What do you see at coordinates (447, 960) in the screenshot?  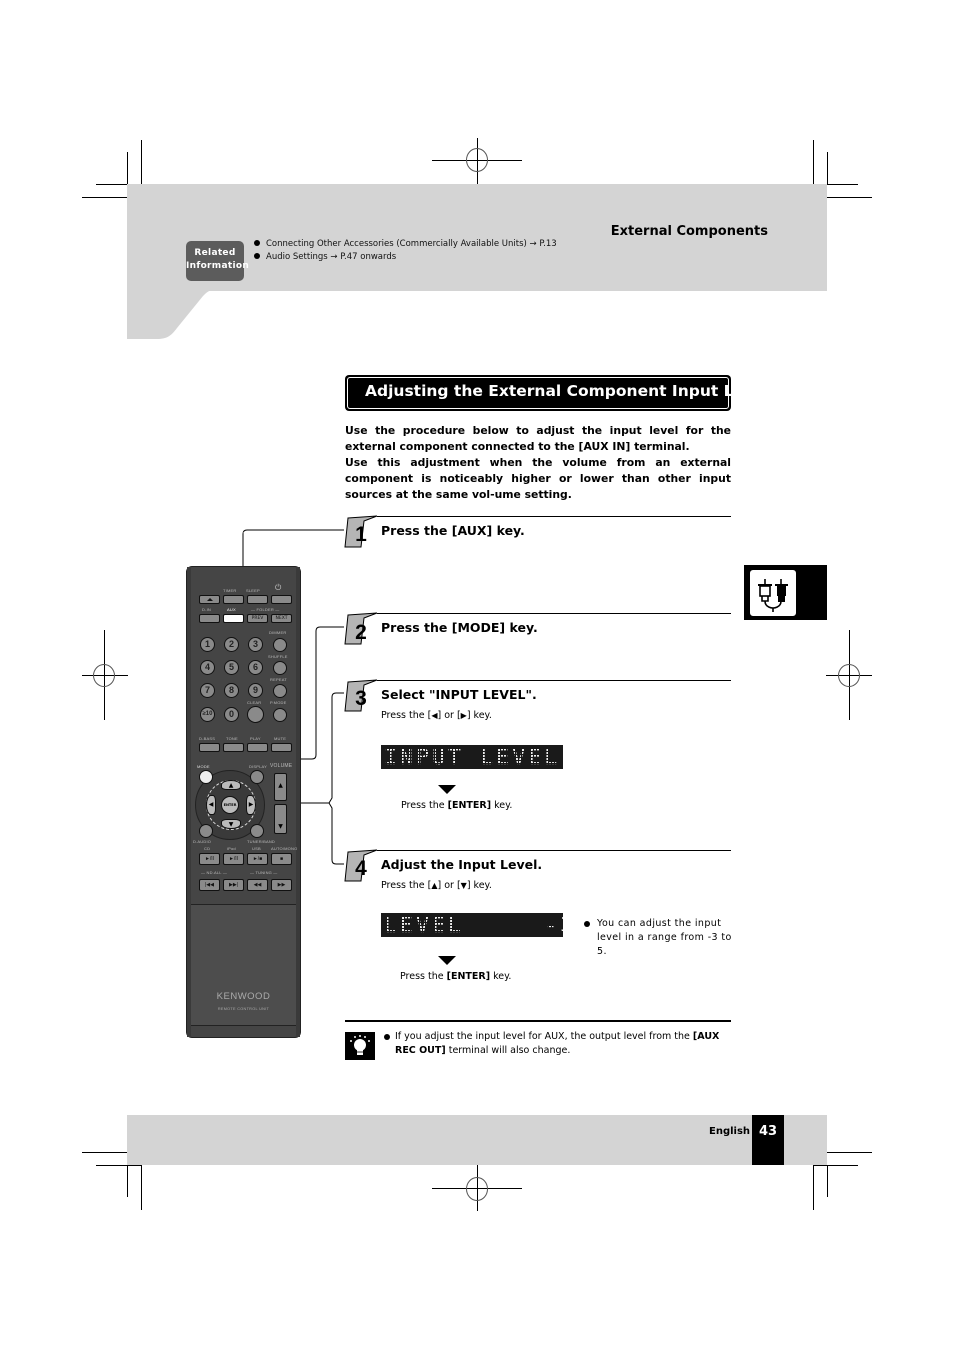 I see `down-arrow-icon` at bounding box center [447, 960].